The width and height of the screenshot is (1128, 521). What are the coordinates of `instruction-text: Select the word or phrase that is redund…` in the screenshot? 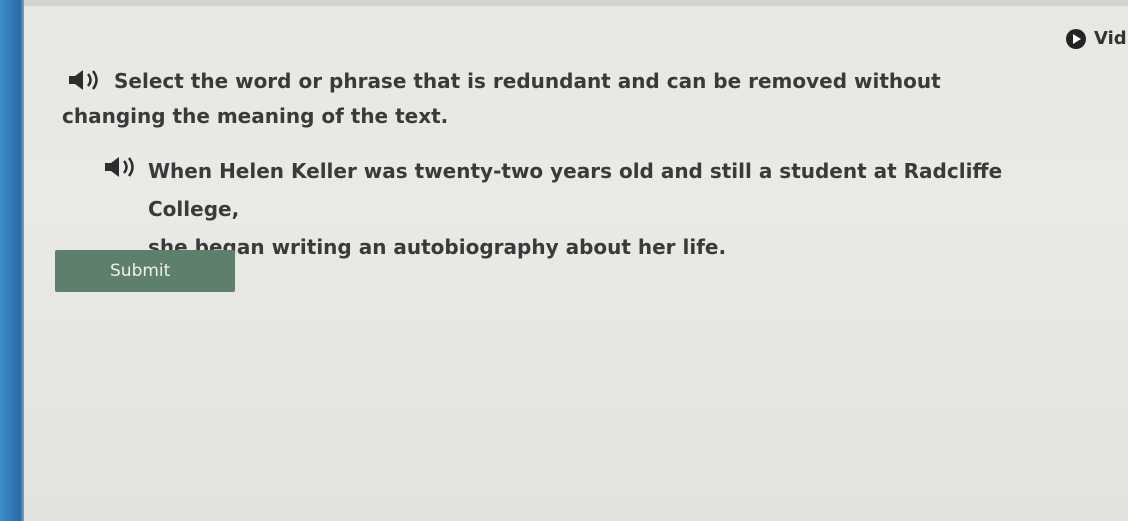 It's located at (501, 98).